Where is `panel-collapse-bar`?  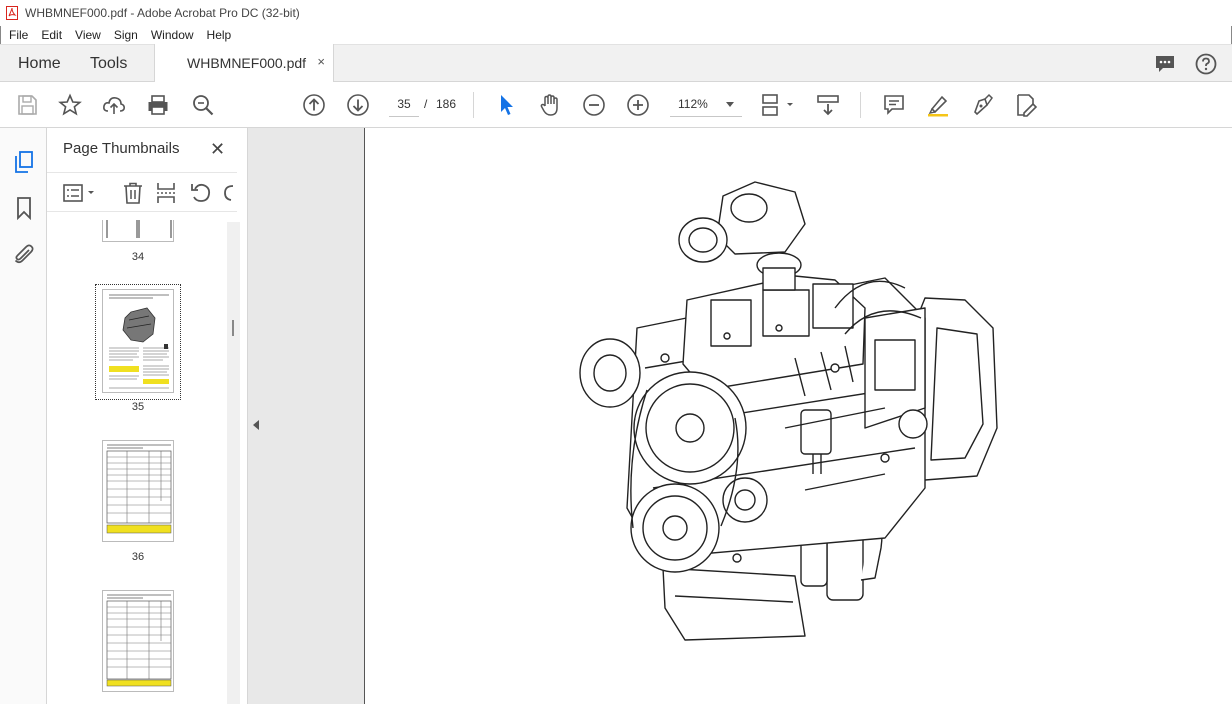
panel-collapse-bar is located at coordinates (257, 416).